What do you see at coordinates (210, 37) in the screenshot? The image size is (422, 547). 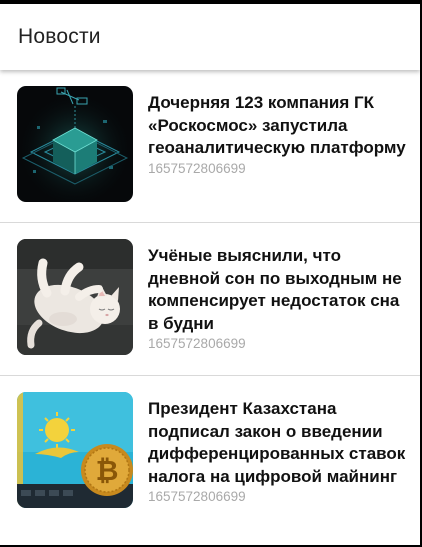 I see `app-bar: Новости` at bounding box center [210, 37].